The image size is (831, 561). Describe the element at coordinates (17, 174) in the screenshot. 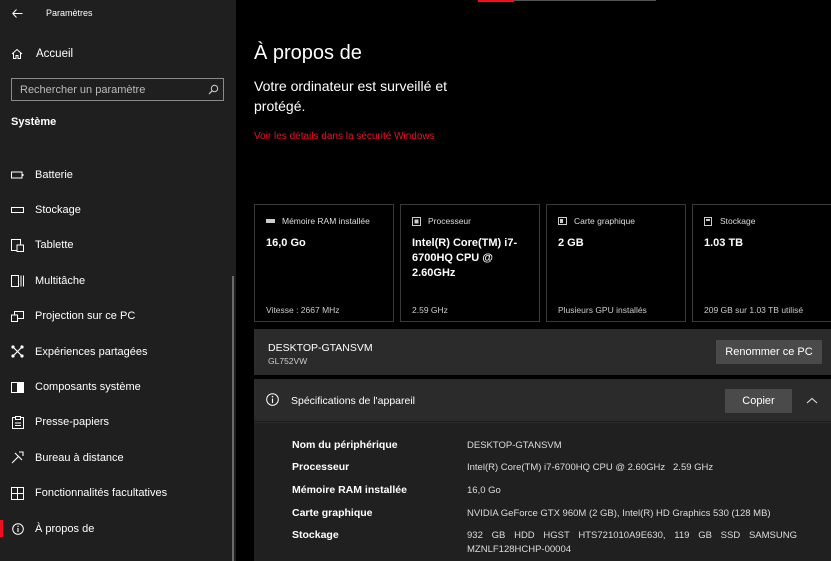

I see `battery-icon` at that location.